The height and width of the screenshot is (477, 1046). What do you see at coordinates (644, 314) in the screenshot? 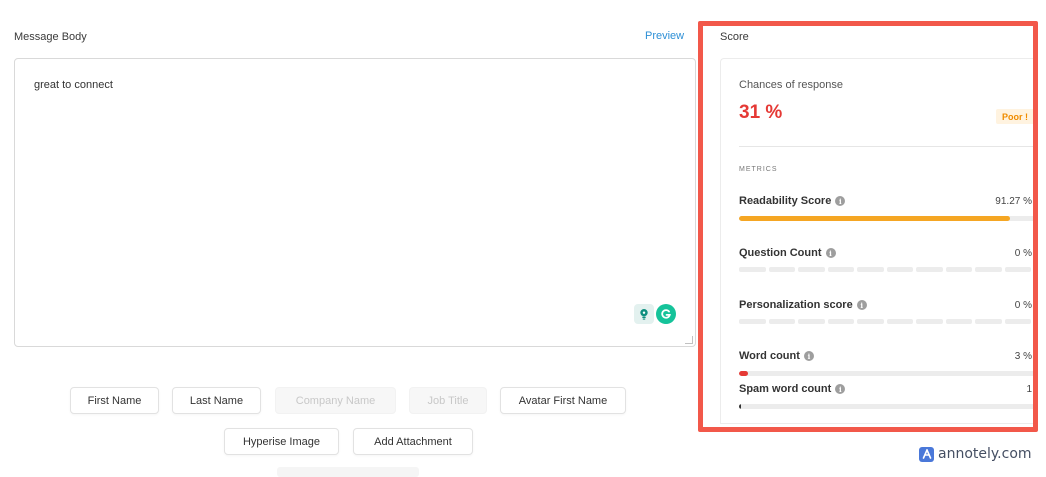
I see `lightbulb-icon` at bounding box center [644, 314].